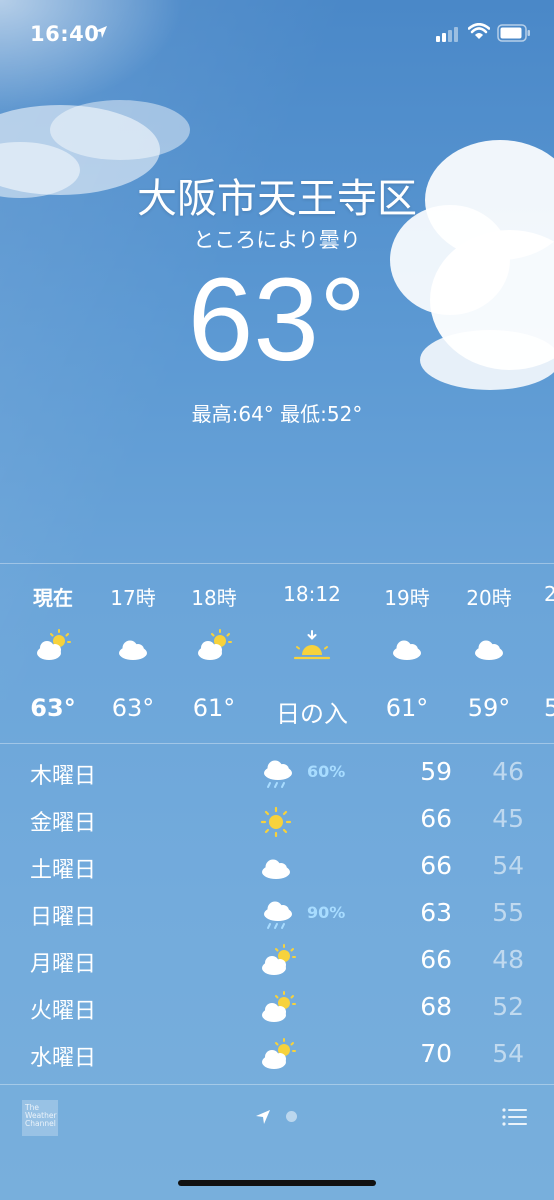 This screenshot has height=1200, width=554. Describe the element at coordinates (263, 1117) in the screenshot. I see `current-location-page-icon` at that location.